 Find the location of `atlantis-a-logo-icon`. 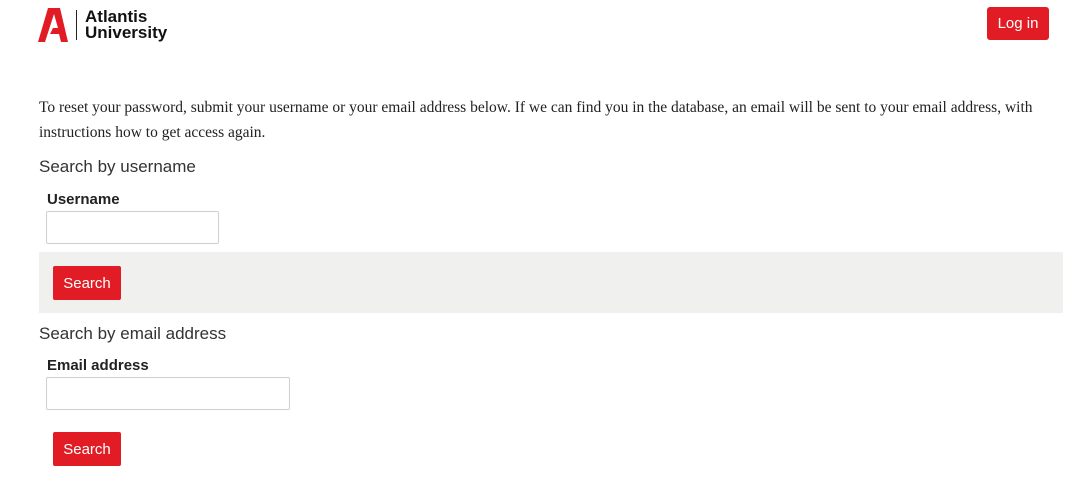

atlantis-a-logo-icon is located at coordinates (53, 25).